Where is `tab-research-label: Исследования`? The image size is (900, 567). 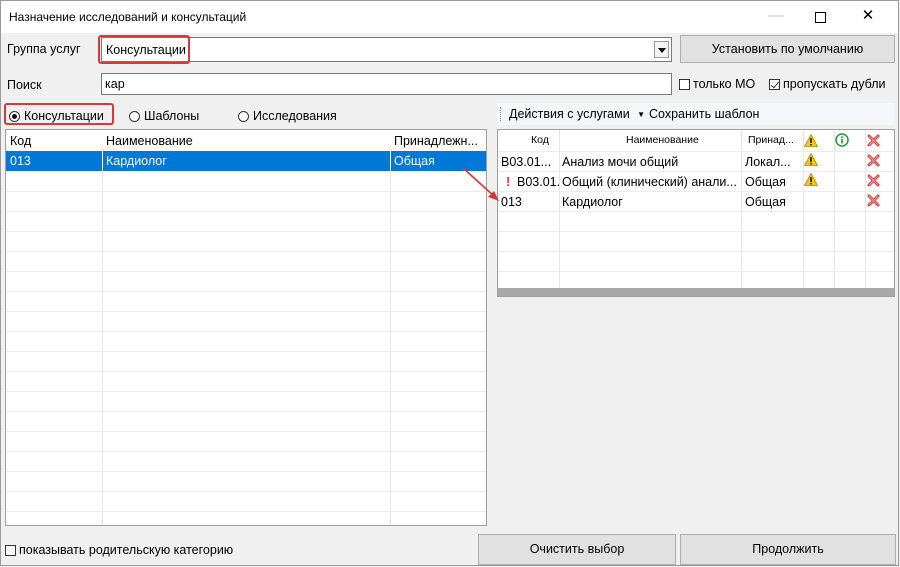
tab-research-label: Исследования is located at coordinates (295, 116).